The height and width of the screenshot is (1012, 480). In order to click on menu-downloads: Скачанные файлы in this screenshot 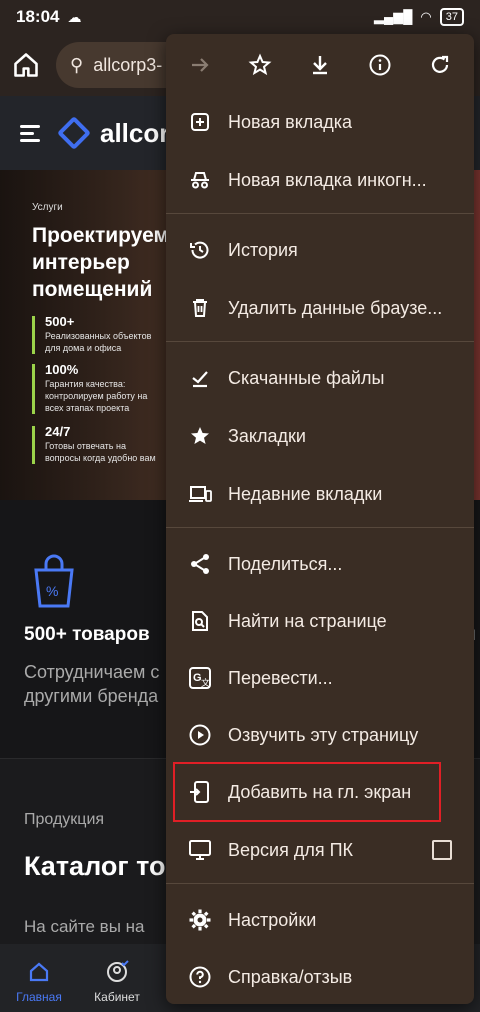, I will do `click(320, 378)`.